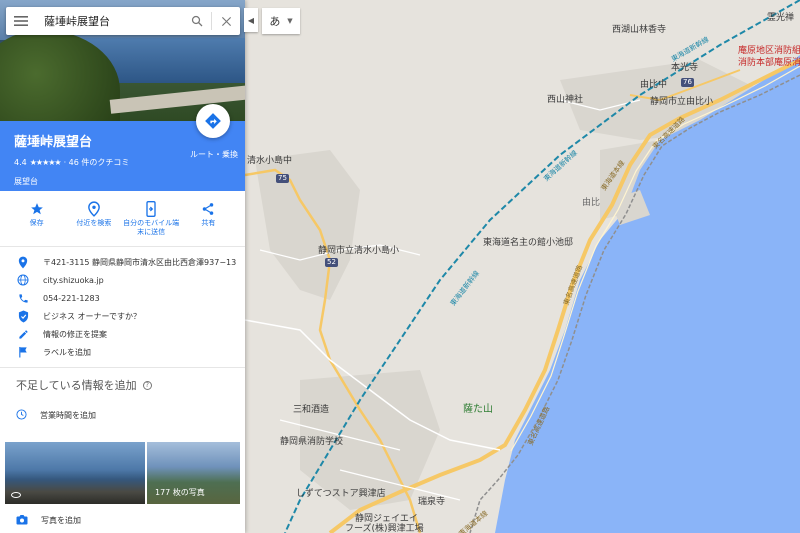  What do you see at coordinates (151, 209) in the screenshot?
I see `send-to-phone-icon` at bounding box center [151, 209].